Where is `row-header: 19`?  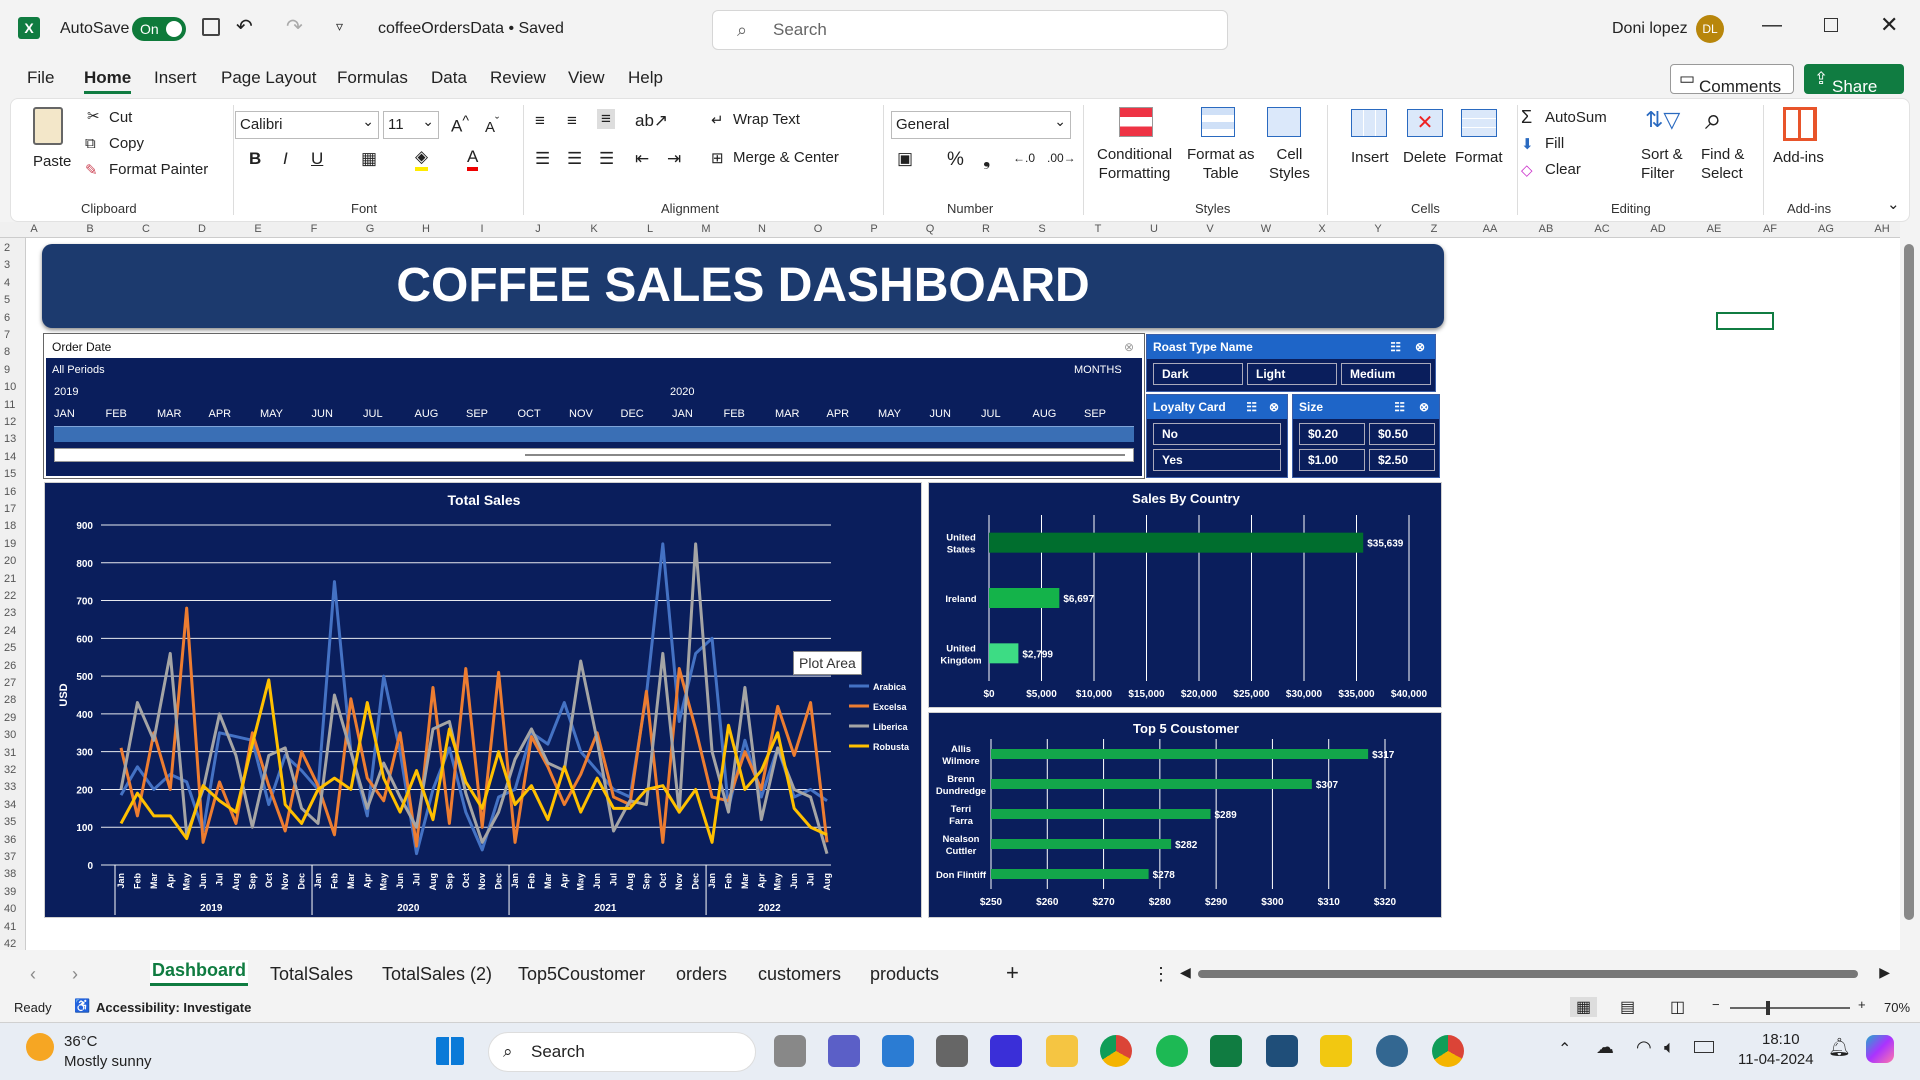
row-header: 19 is located at coordinates (10, 544).